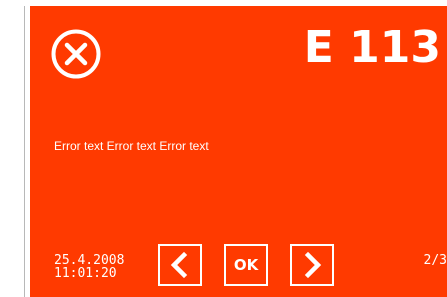 Image resolution: width=447 pixels, height=297 pixels. I want to click on error-message: Error text Error text Error text, so click(131, 146).